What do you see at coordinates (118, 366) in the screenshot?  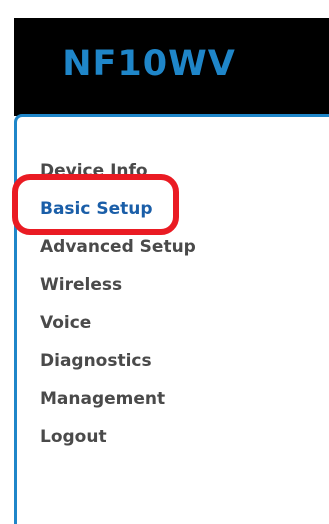 I see `sidebar-item-diagnostics: Diagnostics` at bounding box center [118, 366].